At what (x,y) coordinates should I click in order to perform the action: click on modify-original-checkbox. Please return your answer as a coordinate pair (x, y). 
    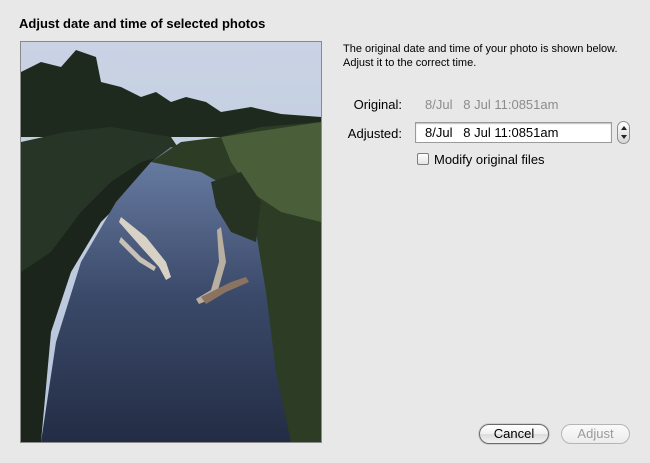
    Looking at the image, I should click on (423, 159).